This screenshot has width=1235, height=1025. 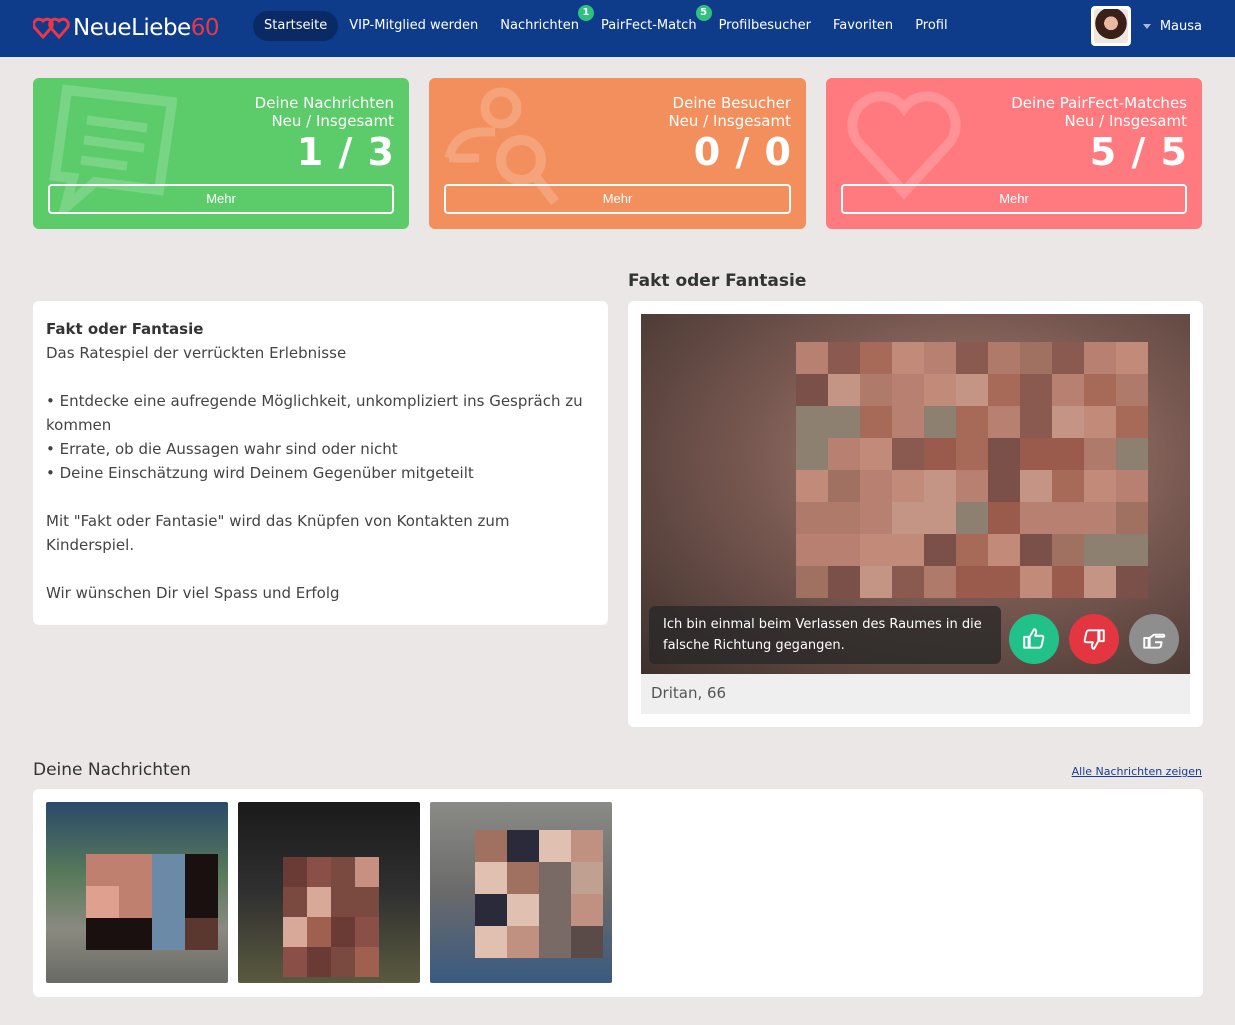 What do you see at coordinates (1137, 771) in the screenshot?
I see `all-messages-link: Alle Nachrichten zeigen` at bounding box center [1137, 771].